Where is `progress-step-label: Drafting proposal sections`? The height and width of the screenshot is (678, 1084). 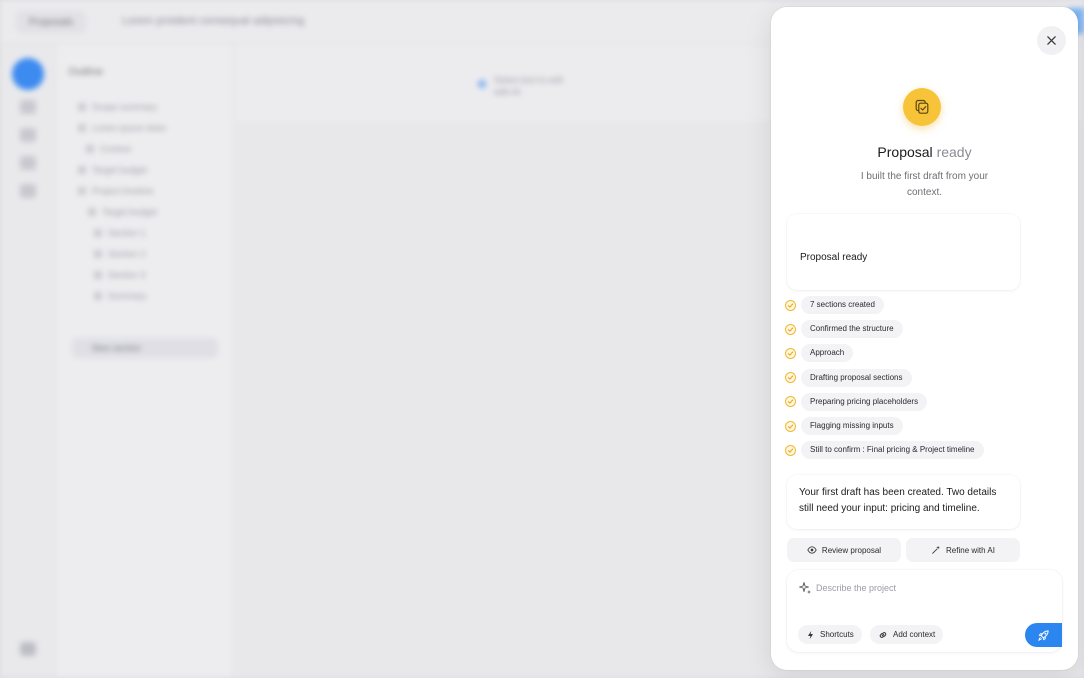 progress-step-label: Drafting proposal sections is located at coordinates (856, 377).